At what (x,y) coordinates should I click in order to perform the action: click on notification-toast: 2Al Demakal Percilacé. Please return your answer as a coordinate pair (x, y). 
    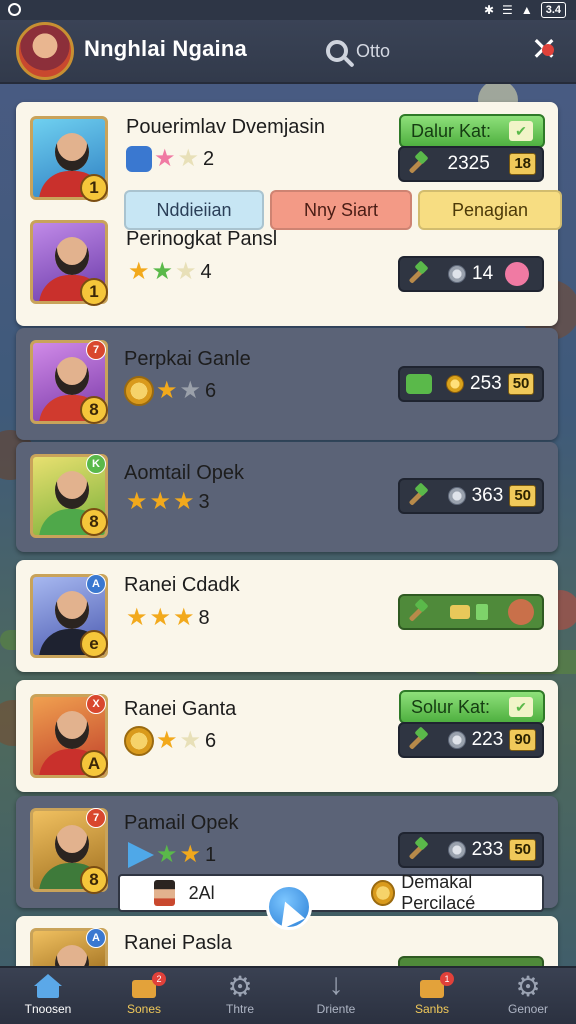
    Looking at the image, I should click on (331, 892).